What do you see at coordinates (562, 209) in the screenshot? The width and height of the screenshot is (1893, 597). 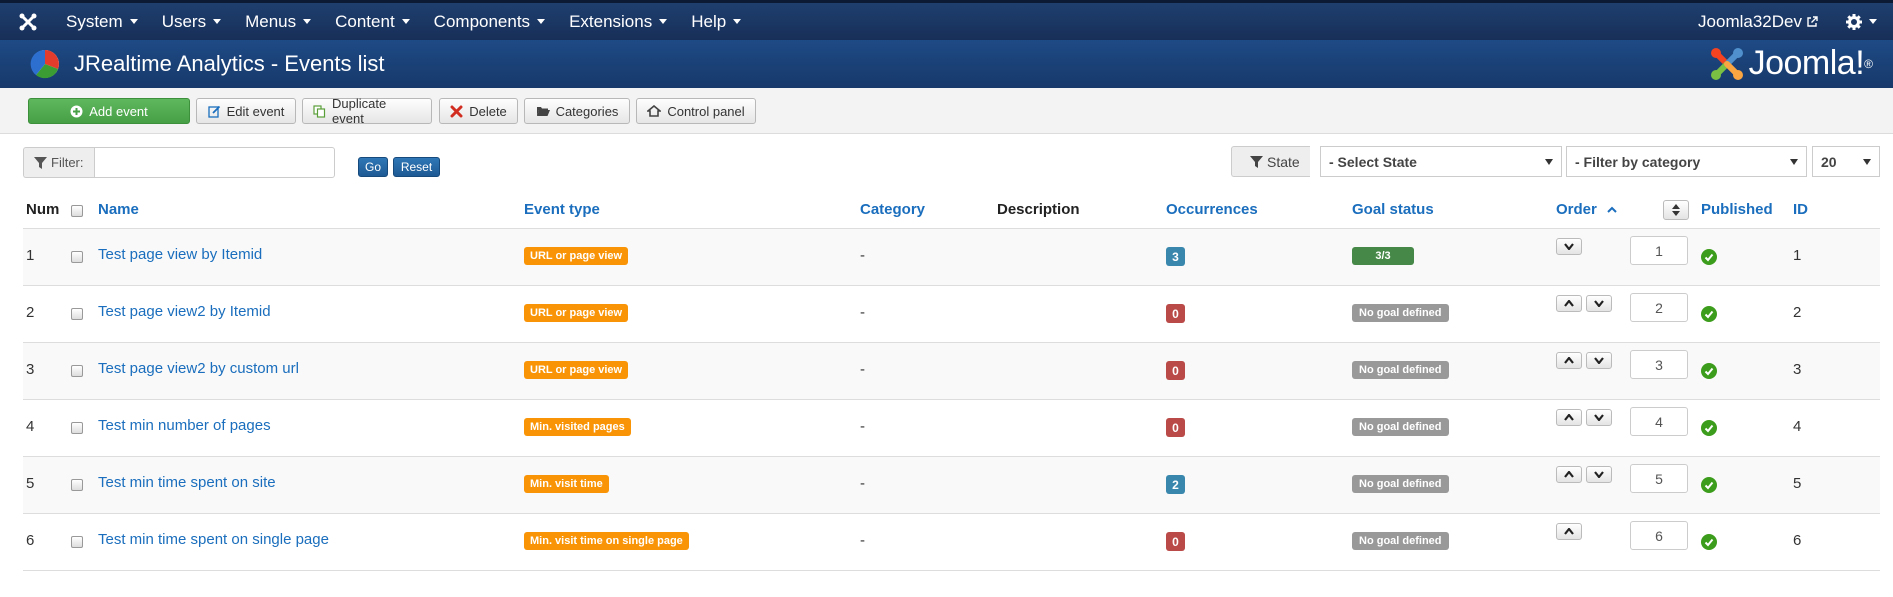 I see `column-event-type: Event type` at bounding box center [562, 209].